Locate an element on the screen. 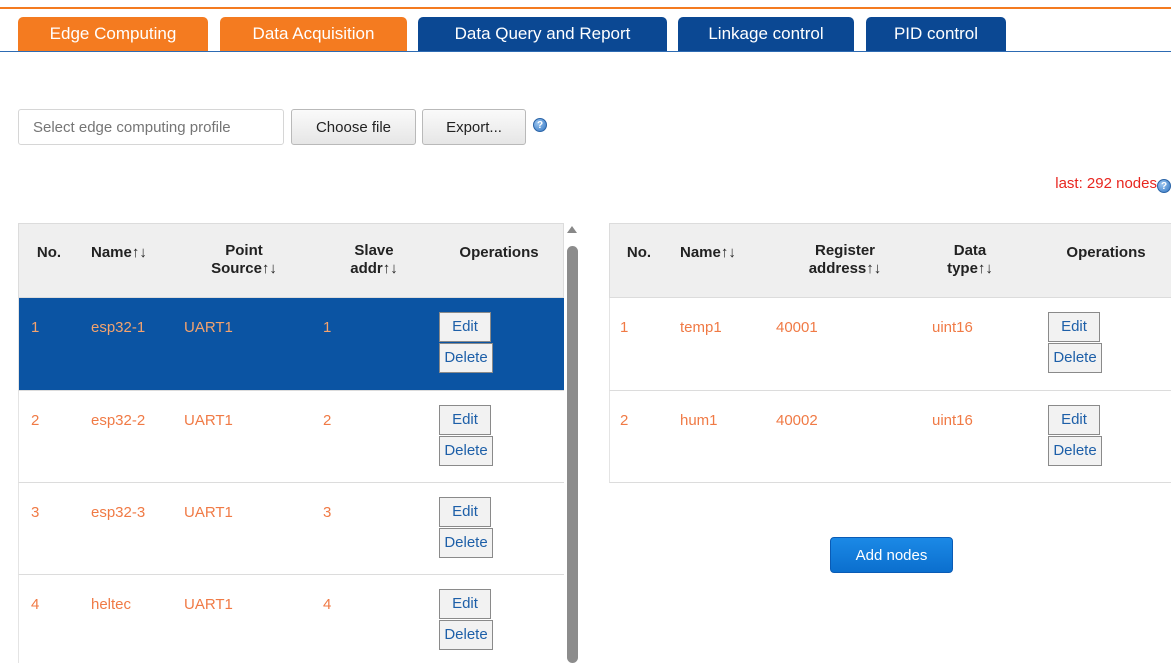 The image size is (1171, 663). row-name: heltec is located at coordinates (111, 604).